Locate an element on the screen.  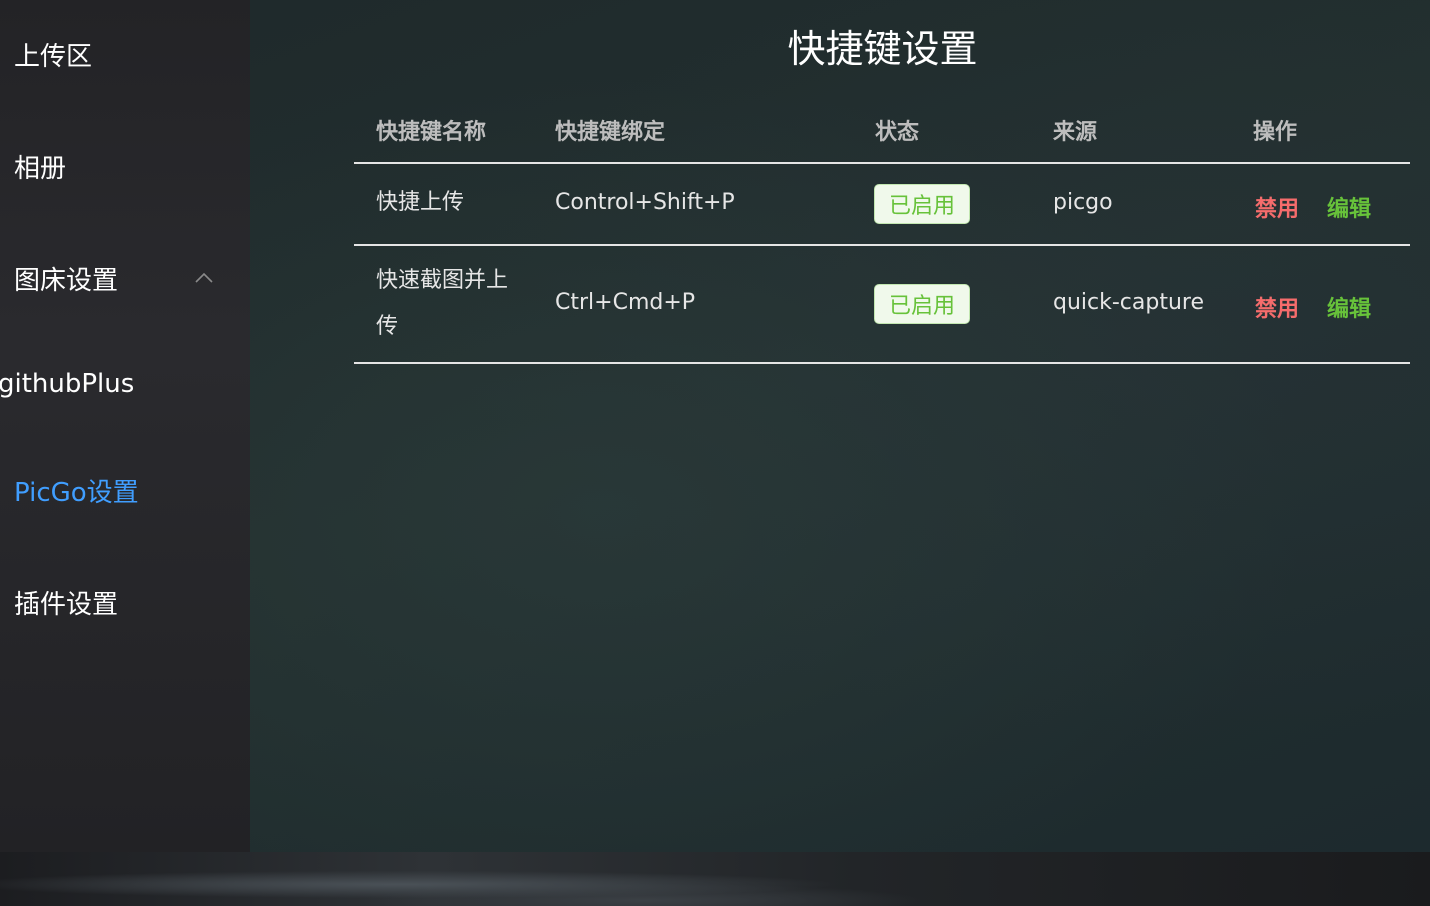
shortcut-source: quick-capture is located at coordinates (1129, 302).